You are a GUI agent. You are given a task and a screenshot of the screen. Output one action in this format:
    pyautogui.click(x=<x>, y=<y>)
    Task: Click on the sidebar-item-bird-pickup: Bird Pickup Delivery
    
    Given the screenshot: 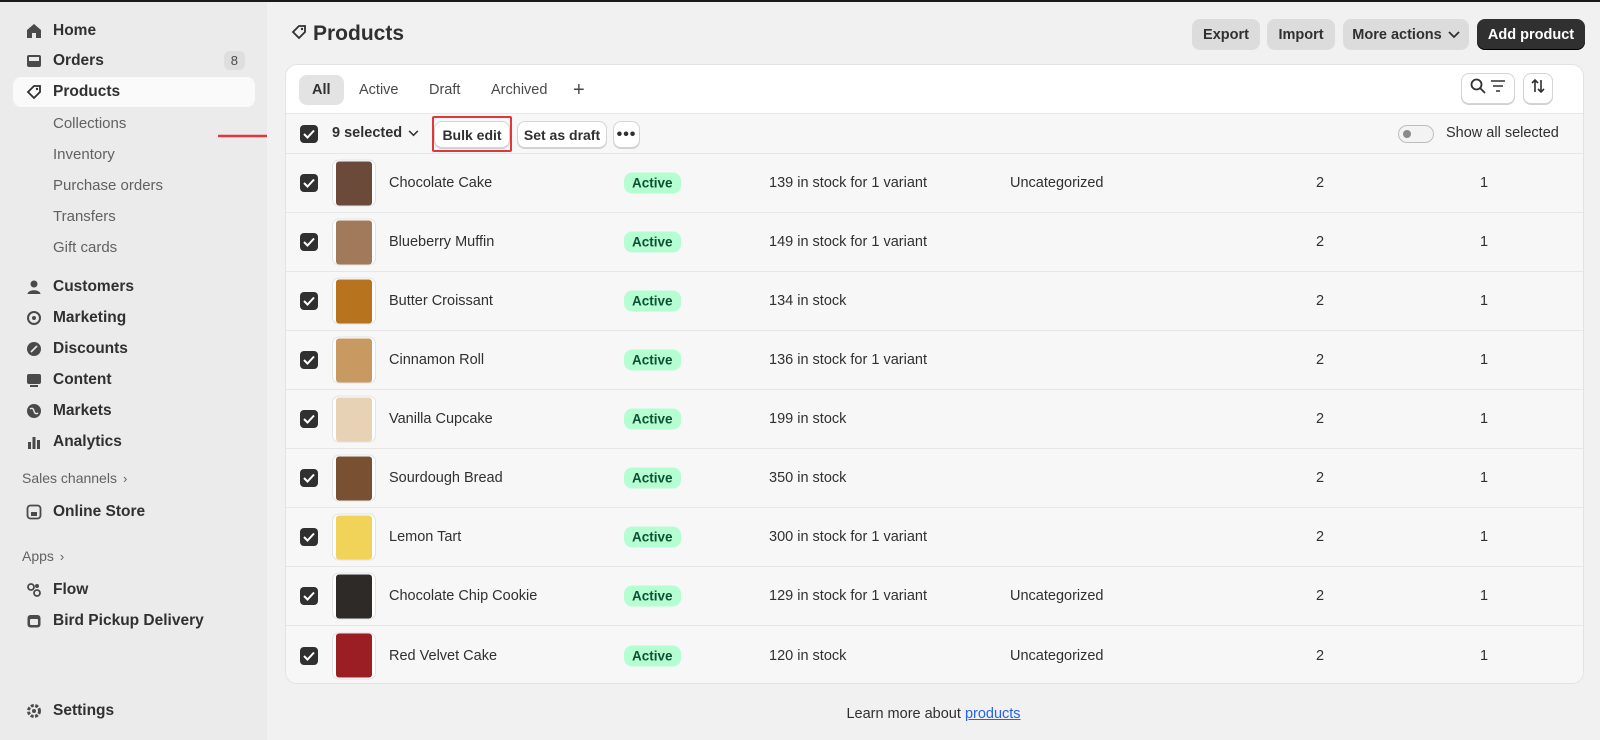 What is the action you would take?
    pyautogui.click(x=134, y=621)
    